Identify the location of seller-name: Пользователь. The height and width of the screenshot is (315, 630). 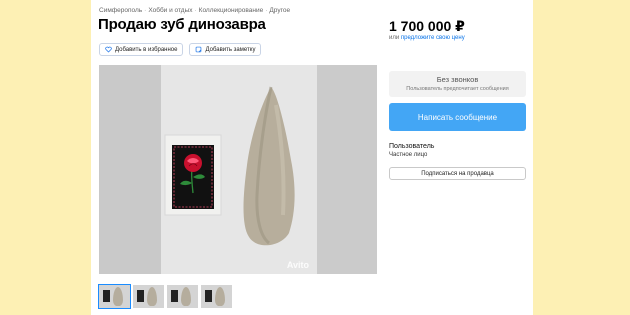
(411, 146).